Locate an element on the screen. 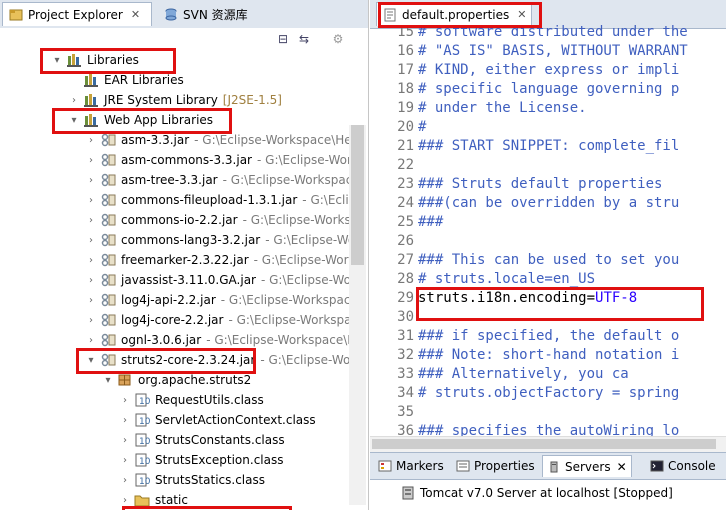 This screenshot has height=511, width=726. line-number: 27 is located at coordinates (405, 260).